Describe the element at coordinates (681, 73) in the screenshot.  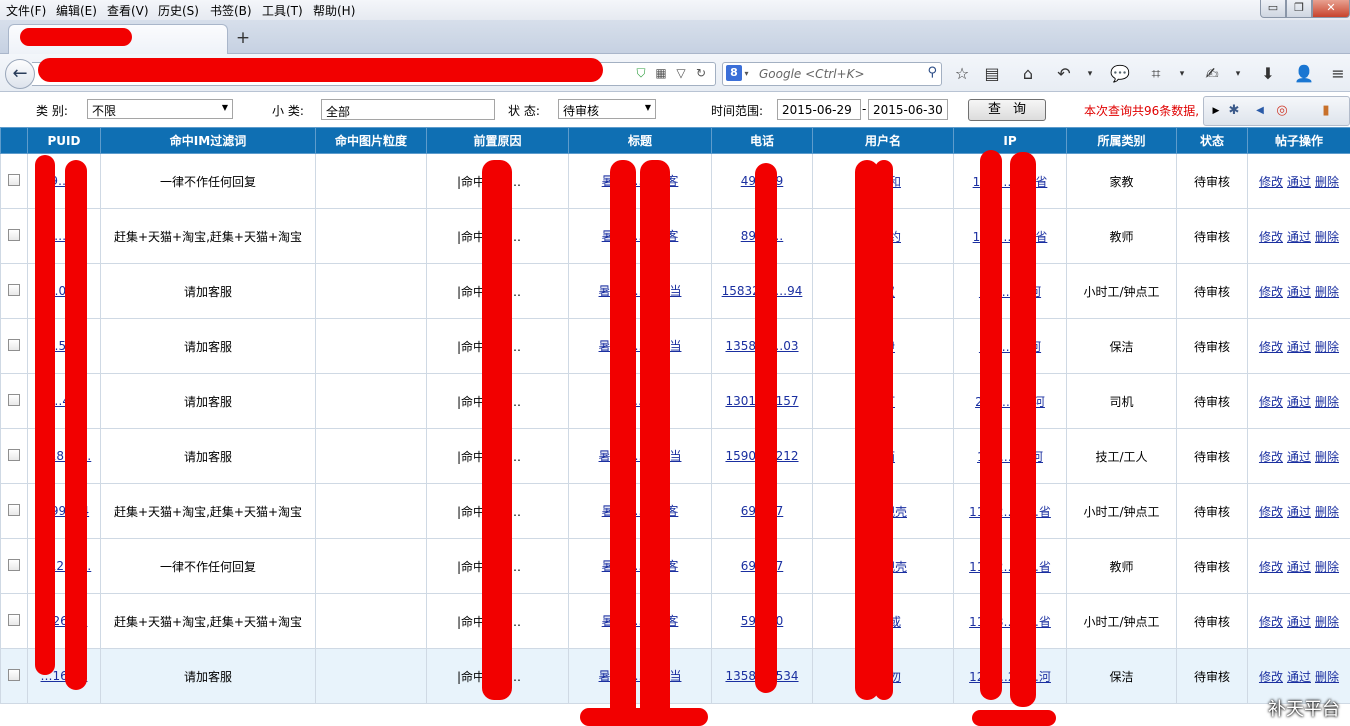
I see `dropdown-arrow-icon: ▽` at that location.